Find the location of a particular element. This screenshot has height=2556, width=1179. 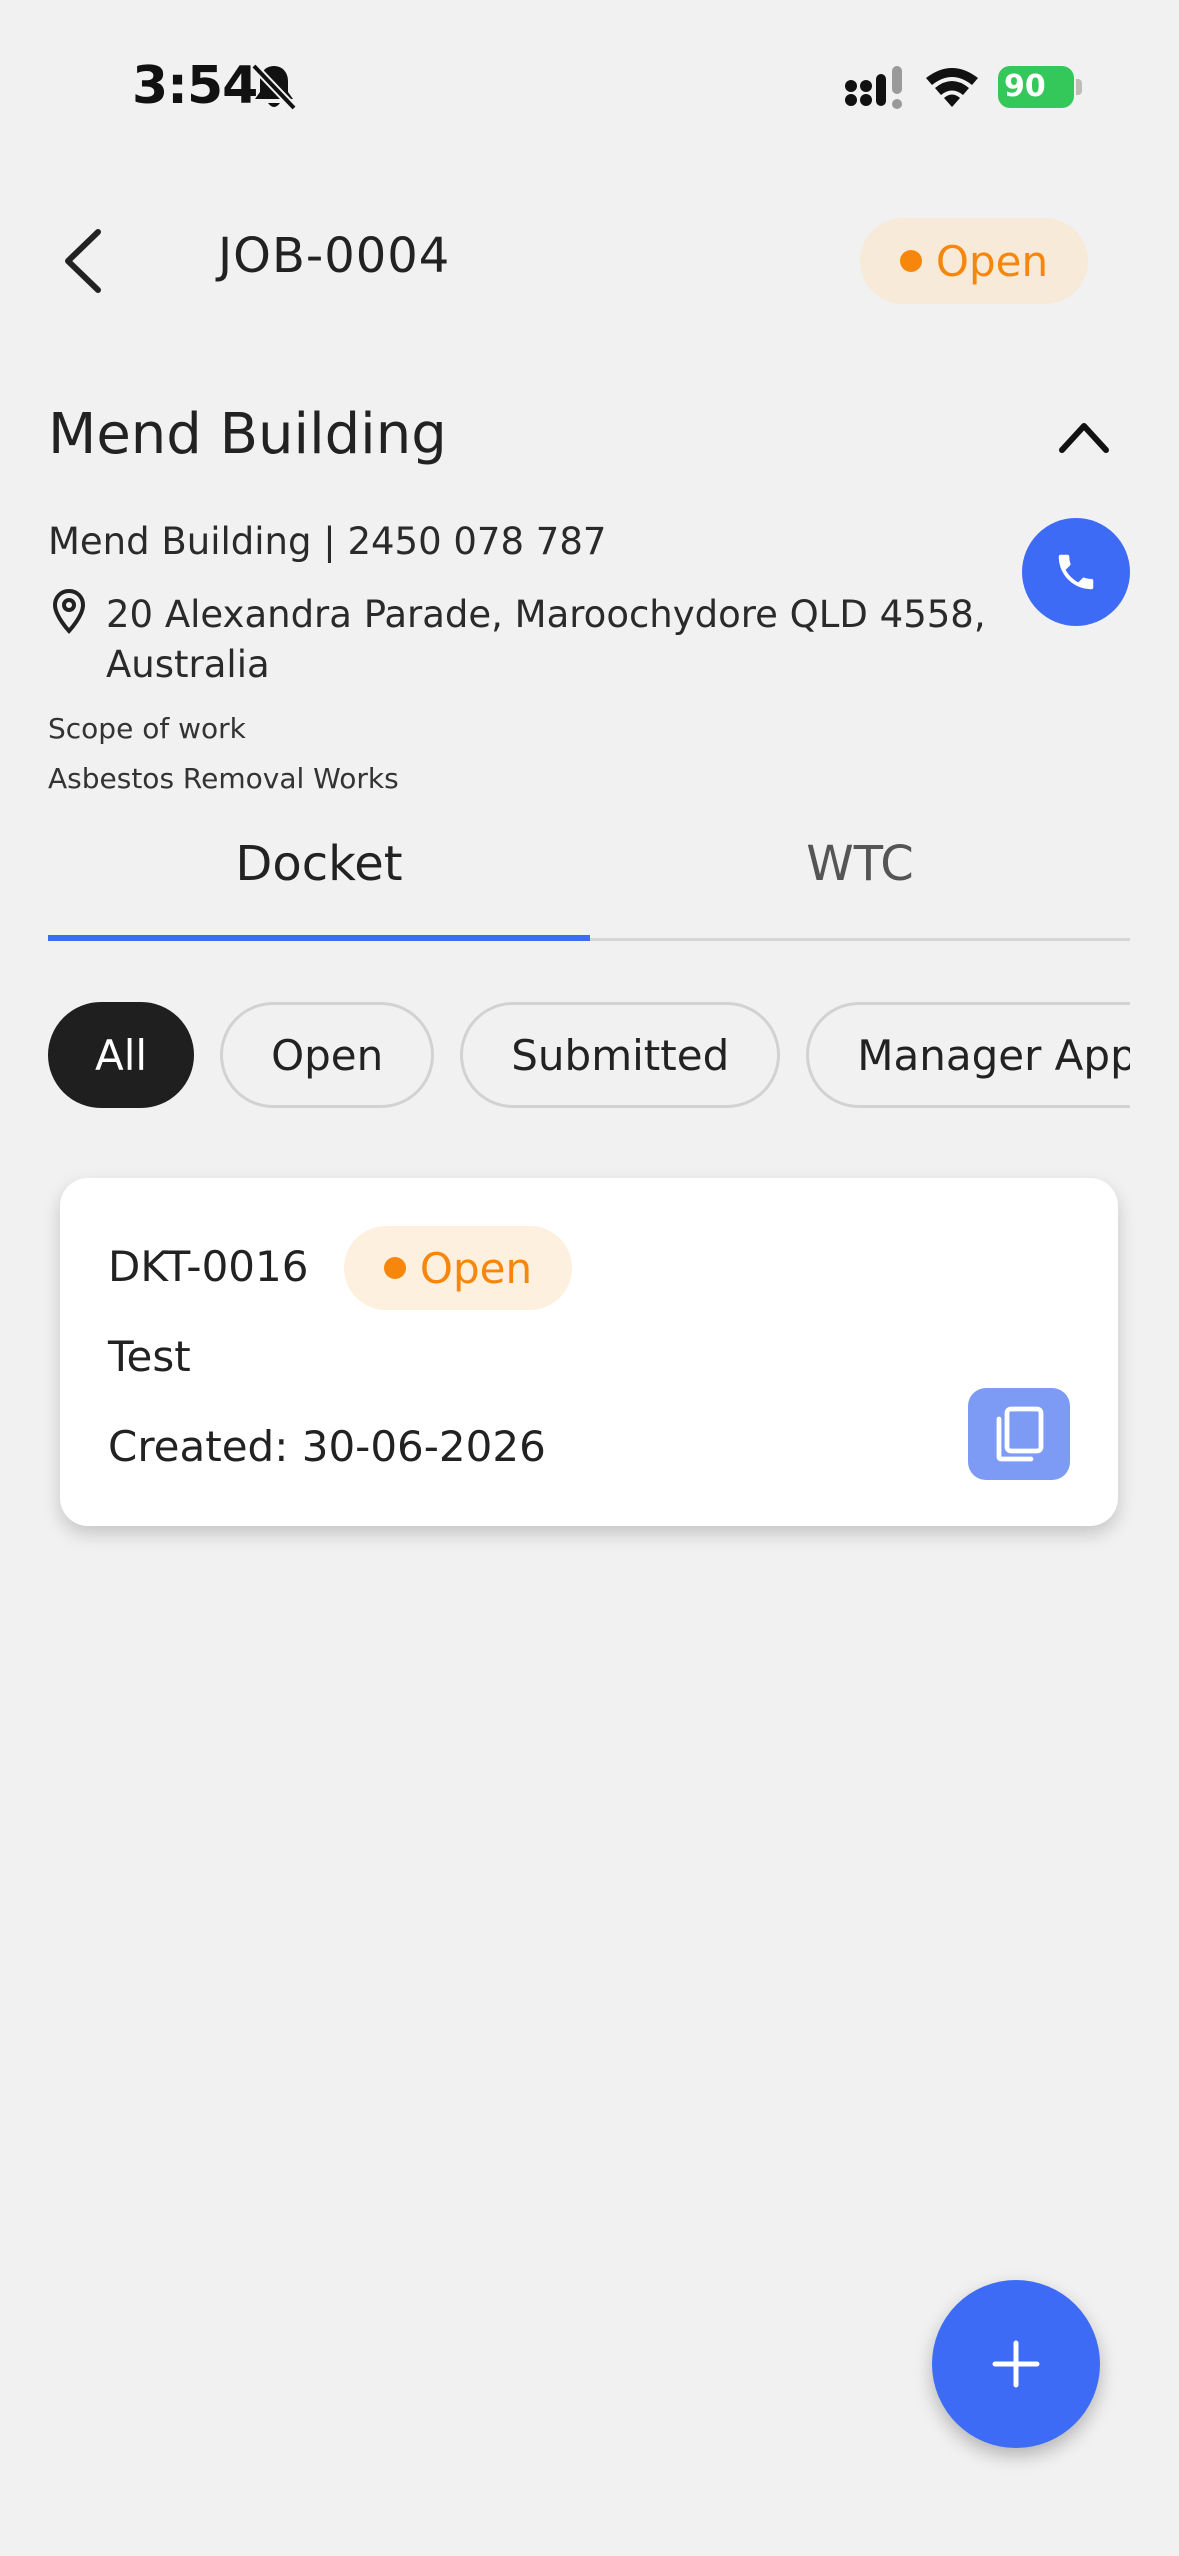

status-badge-label: Open is located at coordinates (992, 261).